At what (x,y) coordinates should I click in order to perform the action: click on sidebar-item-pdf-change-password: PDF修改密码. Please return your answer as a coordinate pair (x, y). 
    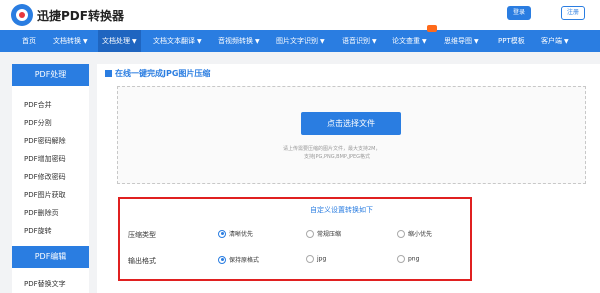
    Looking at the image, I should click on (45, 177).